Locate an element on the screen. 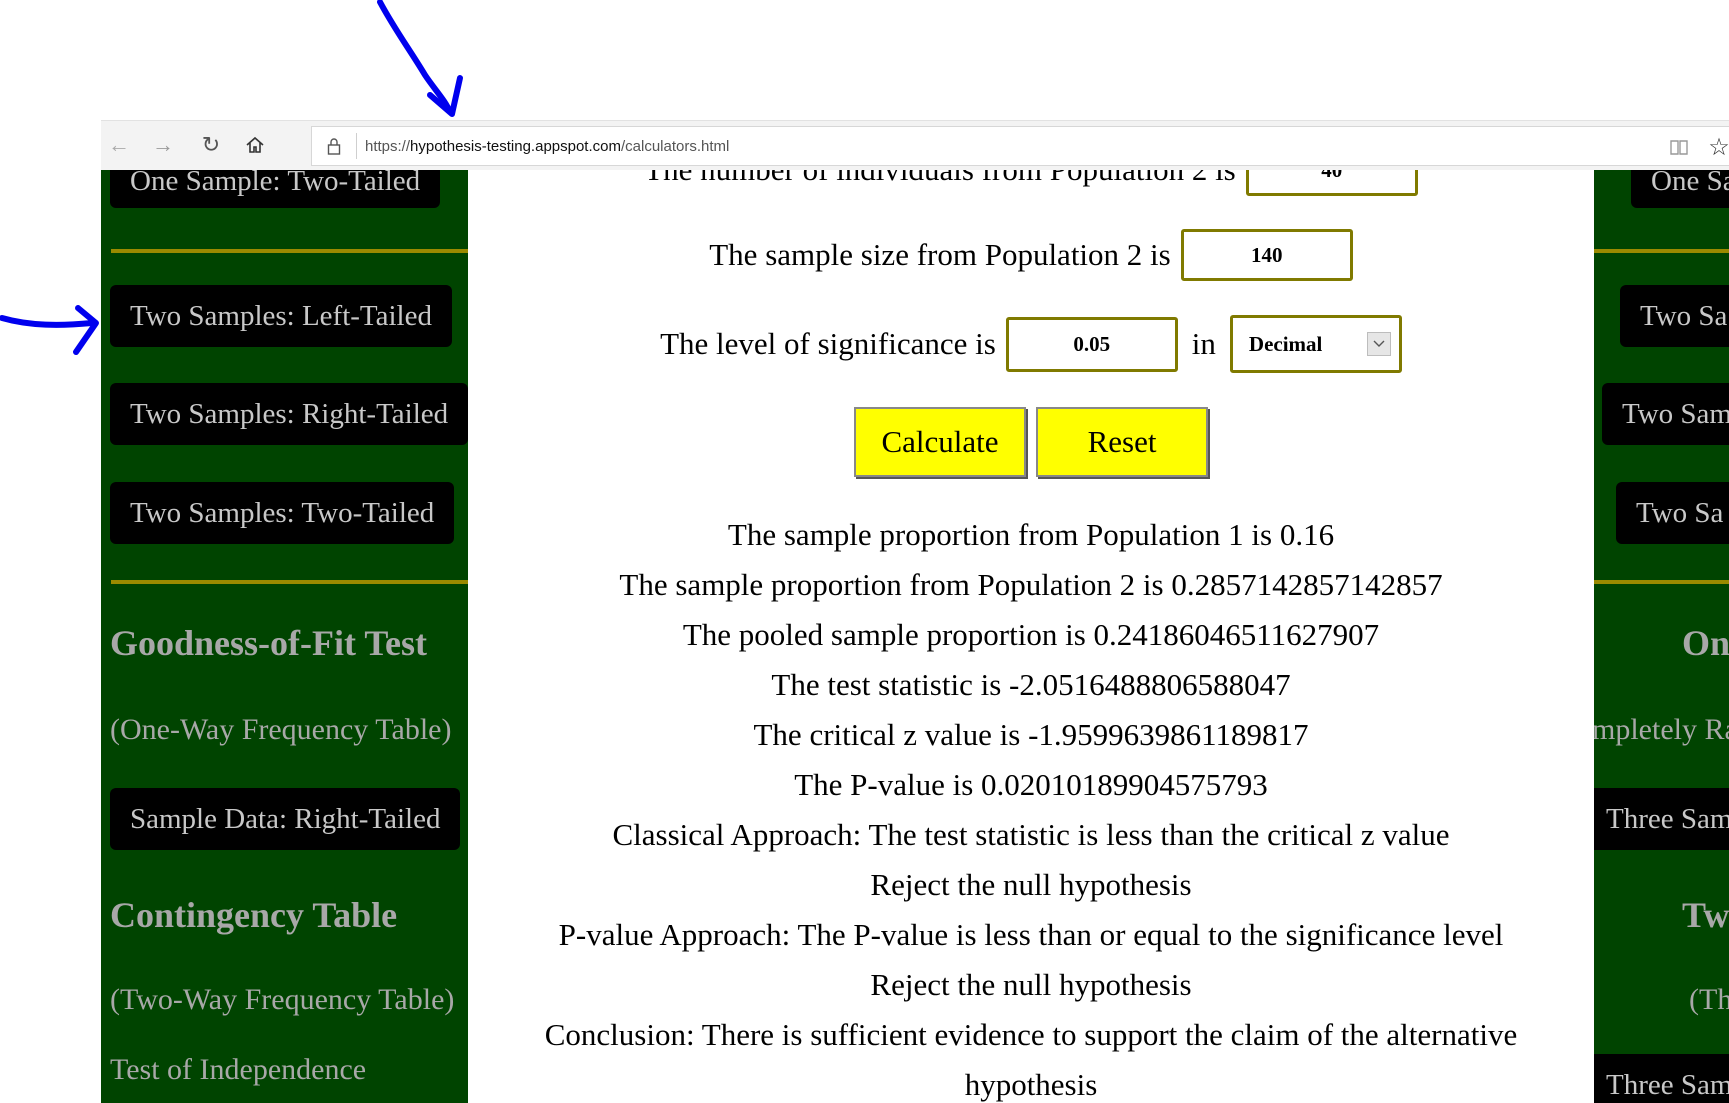 This screenshot has height=1103, width=1729. home-icon is located at coordinates (255, 145).